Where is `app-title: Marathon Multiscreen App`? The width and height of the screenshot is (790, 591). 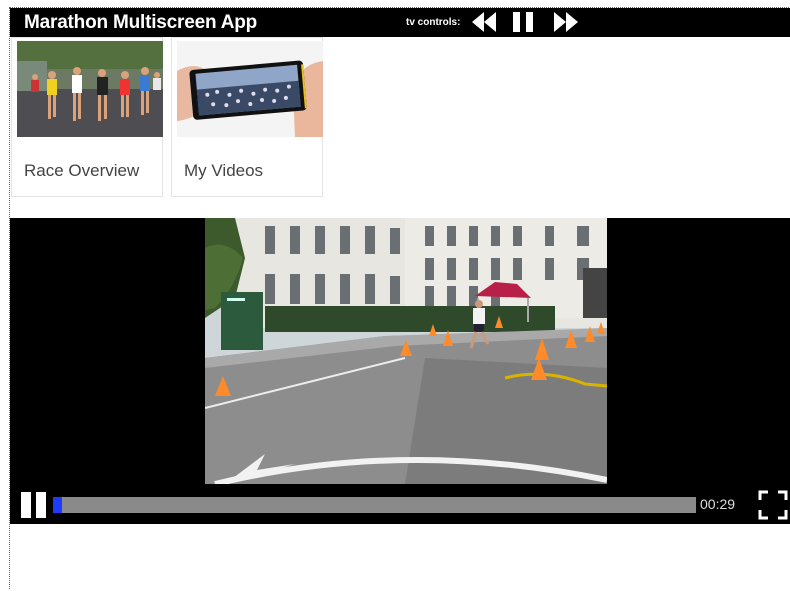 app-title: Marathon Multiscreen App is located at coordinates (141, 22).